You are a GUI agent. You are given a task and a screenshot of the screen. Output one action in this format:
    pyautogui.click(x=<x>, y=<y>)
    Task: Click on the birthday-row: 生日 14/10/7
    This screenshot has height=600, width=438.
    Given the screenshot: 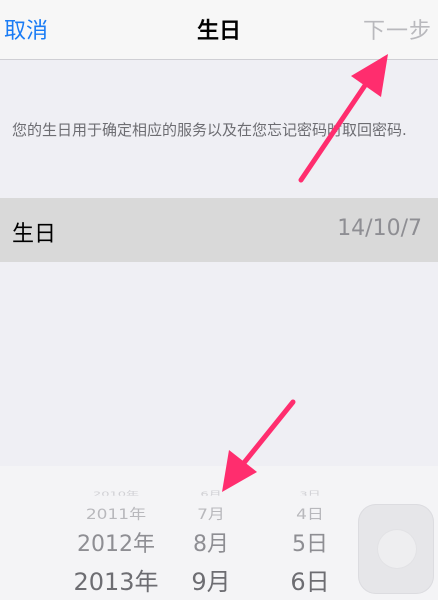 What is the action you would take?
    pyautogui.click(x=219, y=230)
    